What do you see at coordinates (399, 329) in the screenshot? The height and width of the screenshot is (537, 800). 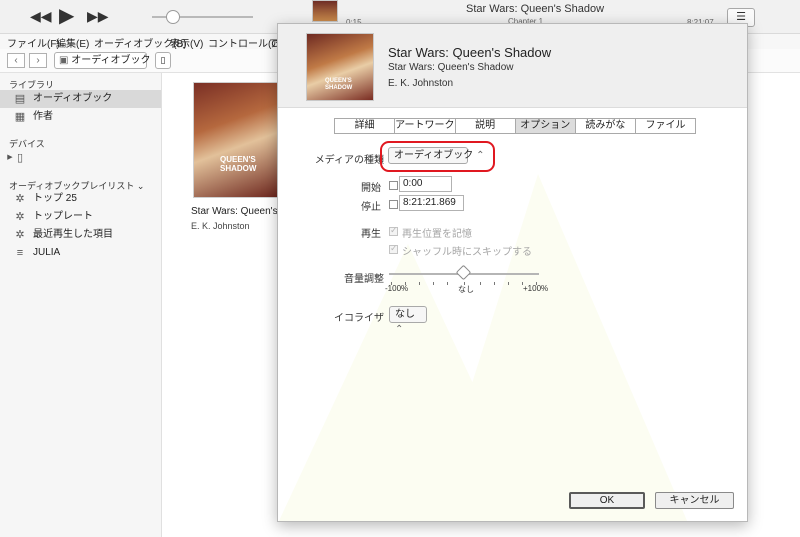 I see `updown-chevron-icon: ⌃` at bounding box center [399, 329].